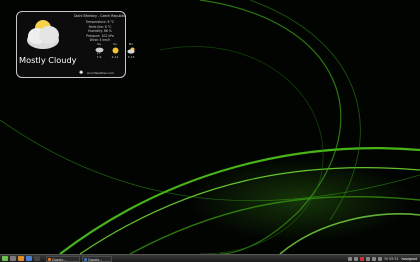  Describe the element at coordinates (5, 258) in the screenshot. I see `menu-icon` at that location.